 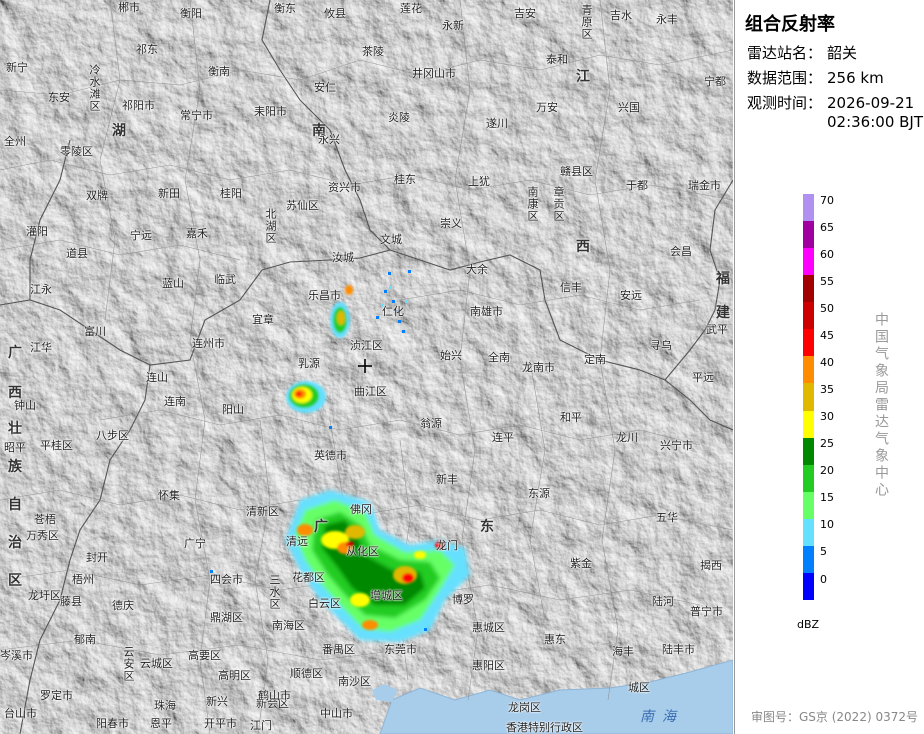 I want to click on time-date: 2026-09-21, so click(x=871, y=103).